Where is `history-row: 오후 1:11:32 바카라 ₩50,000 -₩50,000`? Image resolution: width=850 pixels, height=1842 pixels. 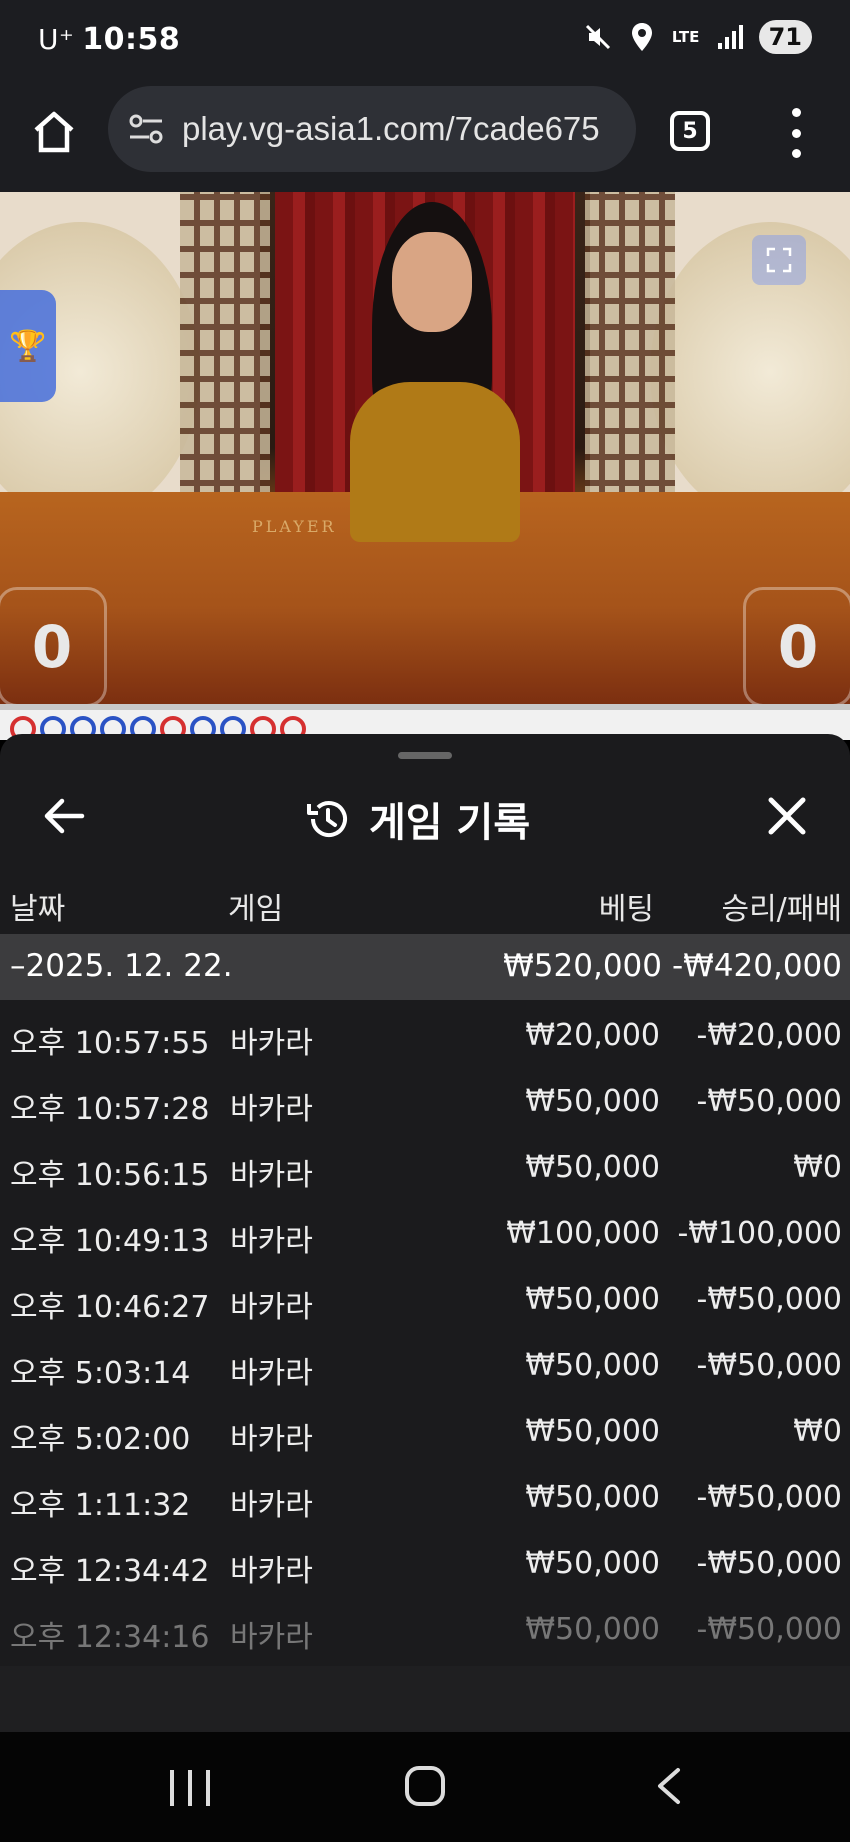 history-row: 오후 1:11:32 바카라 ₩50,000 -₩50,000 is located at coordinates (425, 1497).